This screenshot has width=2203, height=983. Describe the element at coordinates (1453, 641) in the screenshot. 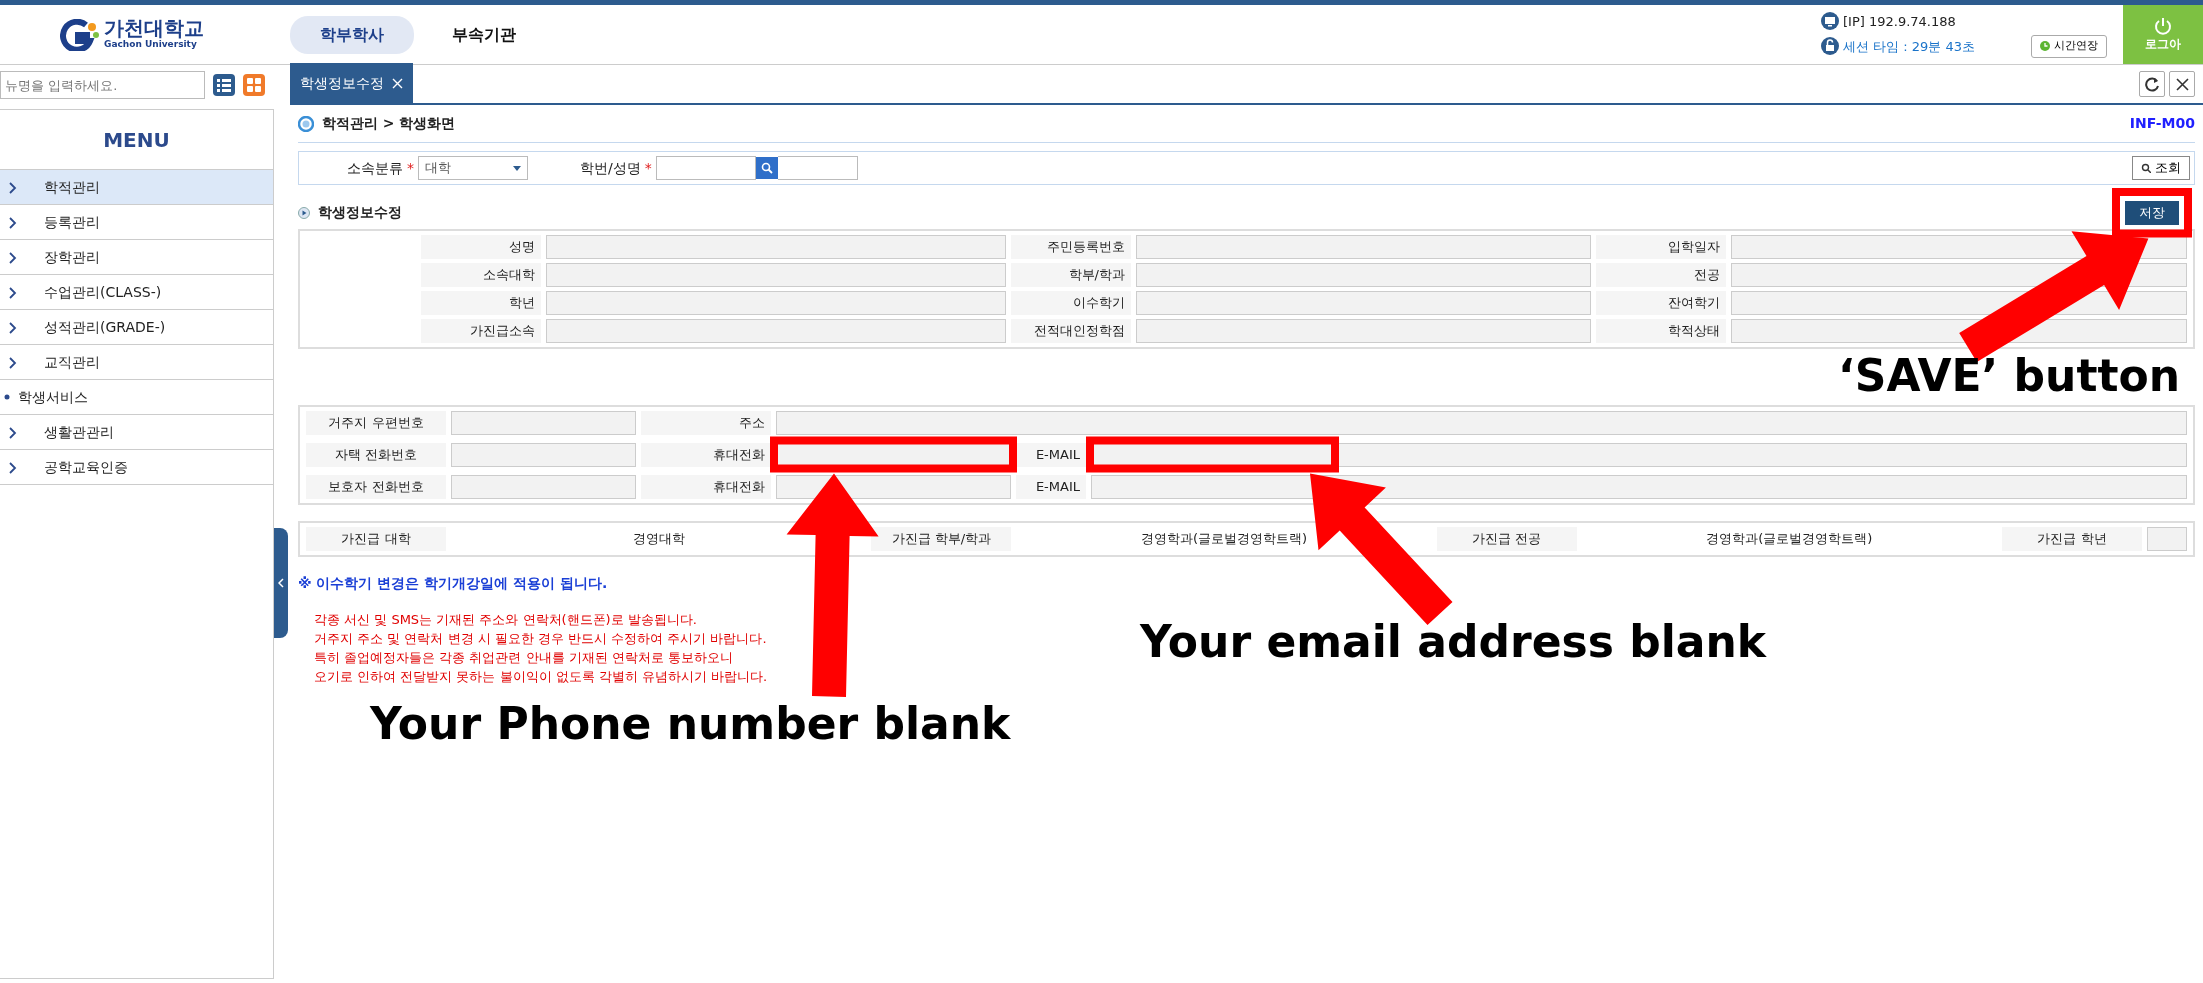

I see `annotation-text: Your email address blank` at that location.